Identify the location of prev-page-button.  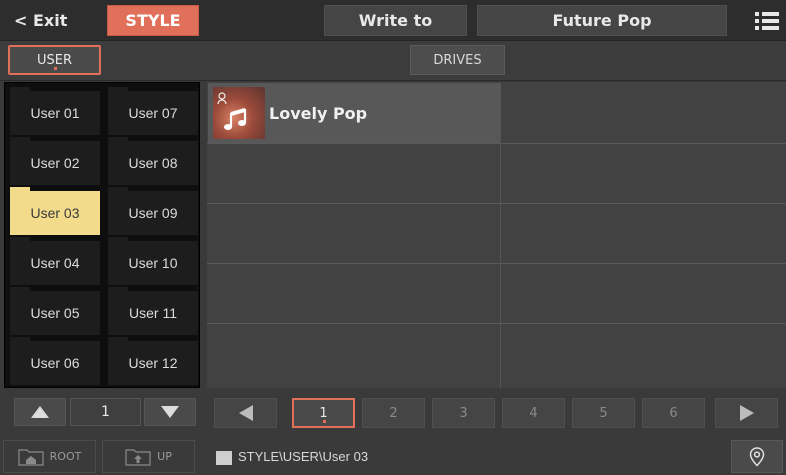
(245, 413).